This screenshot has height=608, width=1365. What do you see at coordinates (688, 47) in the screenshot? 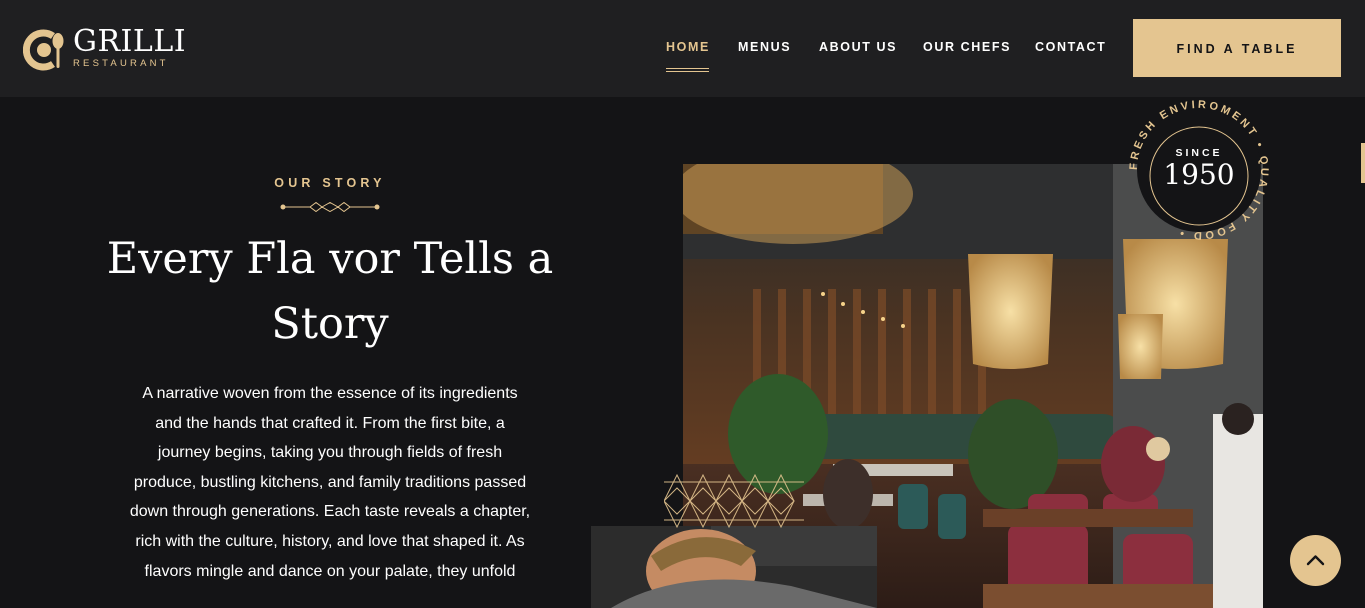
I see `nav-home-link: HOME` at bounding box center [688, 47].